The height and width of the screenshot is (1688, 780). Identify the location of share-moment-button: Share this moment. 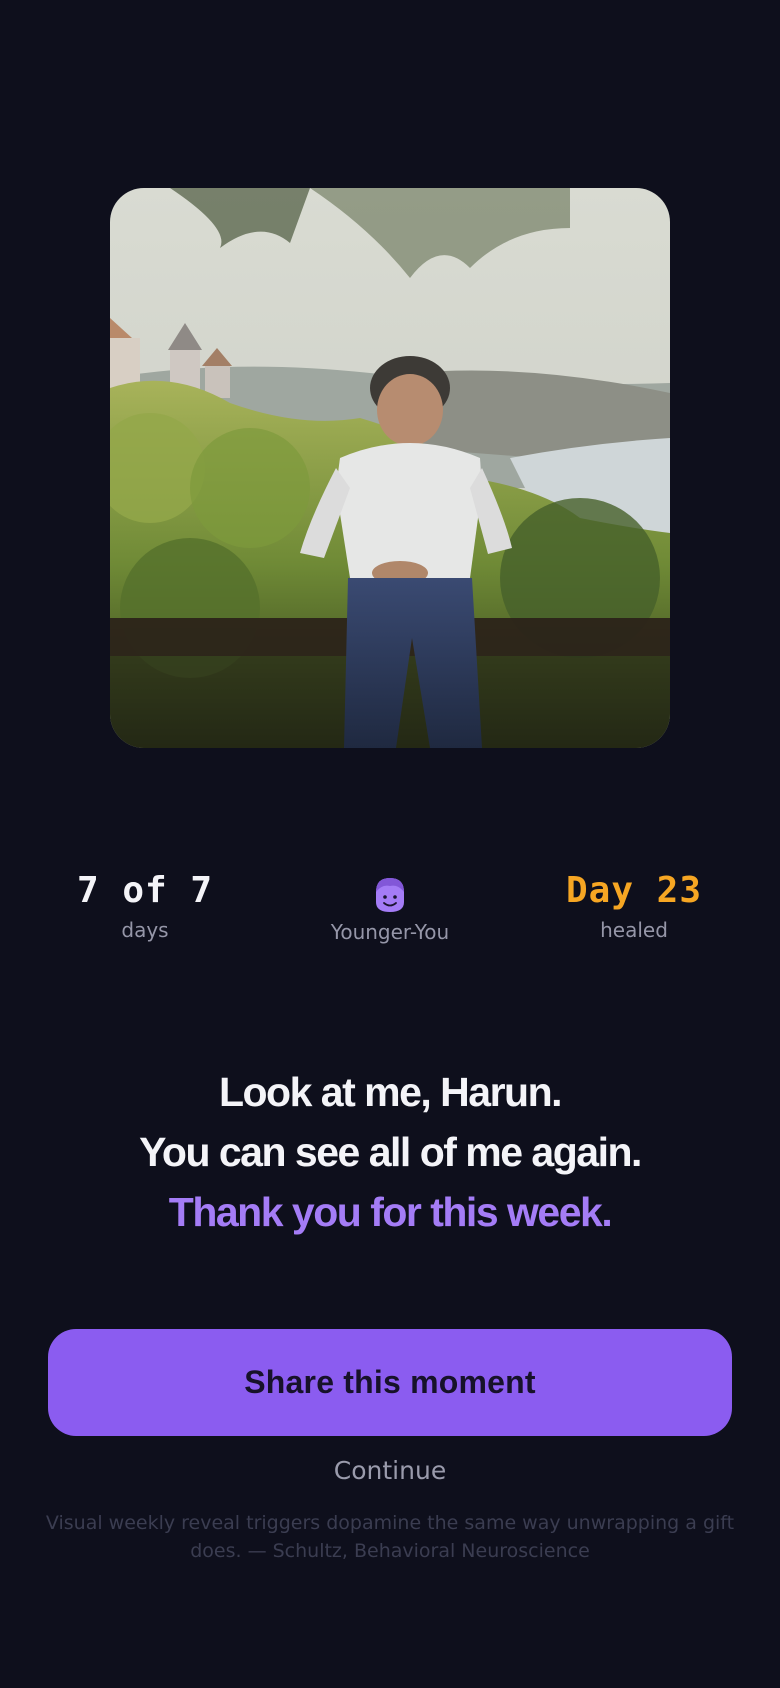
(390, 1382).